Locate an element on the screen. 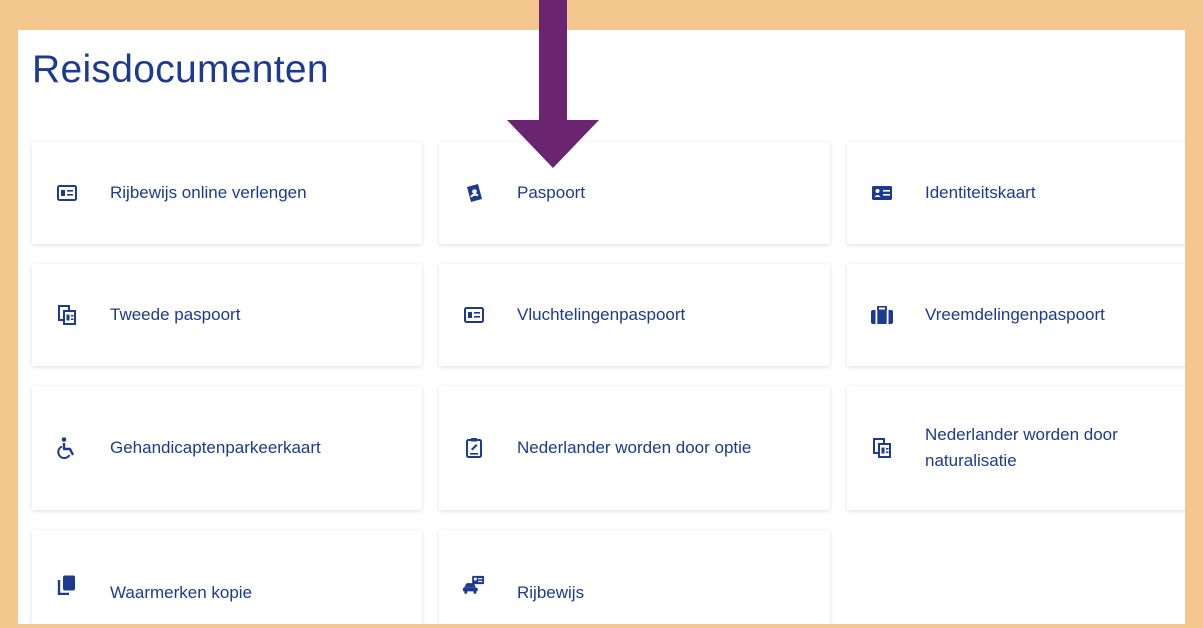  tile-label: Tweede paspoort is located at coordinates (175, 314).